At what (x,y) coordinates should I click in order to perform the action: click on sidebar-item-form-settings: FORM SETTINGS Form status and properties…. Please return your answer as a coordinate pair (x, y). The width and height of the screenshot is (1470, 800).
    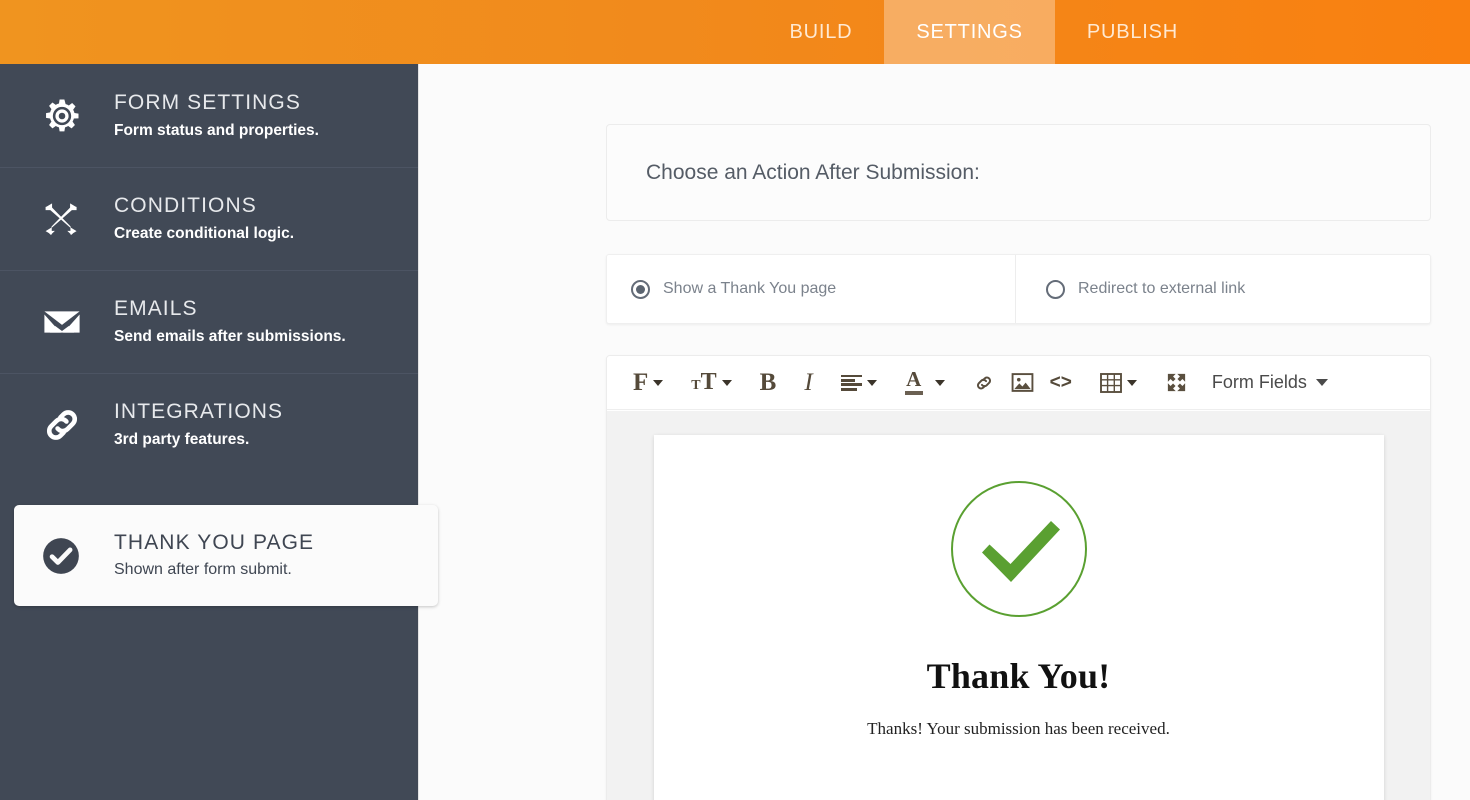
    Looking at the image, I should click on (209, 115).